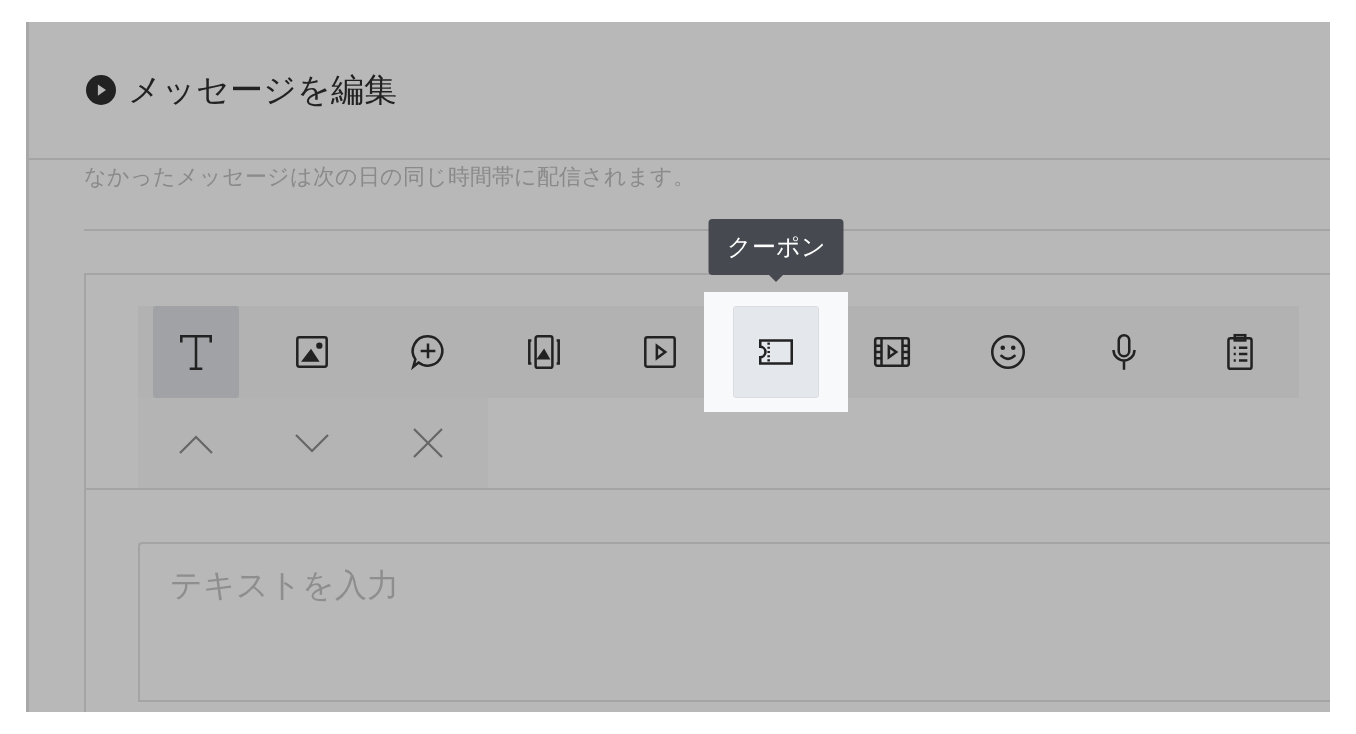 This screenshot has width=1356, height=734. Describe the element at coordinates (776, 278) in the screenshot. I see `tooltip-pointer-icon` at that location.